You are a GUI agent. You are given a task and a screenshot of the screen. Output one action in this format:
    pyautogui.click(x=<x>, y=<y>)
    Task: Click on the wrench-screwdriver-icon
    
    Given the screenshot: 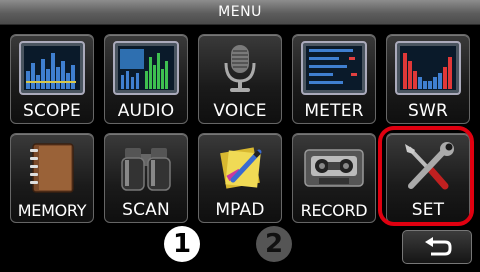 What is the action you would take?
    pyautogui.click(x=429, y=166)
    